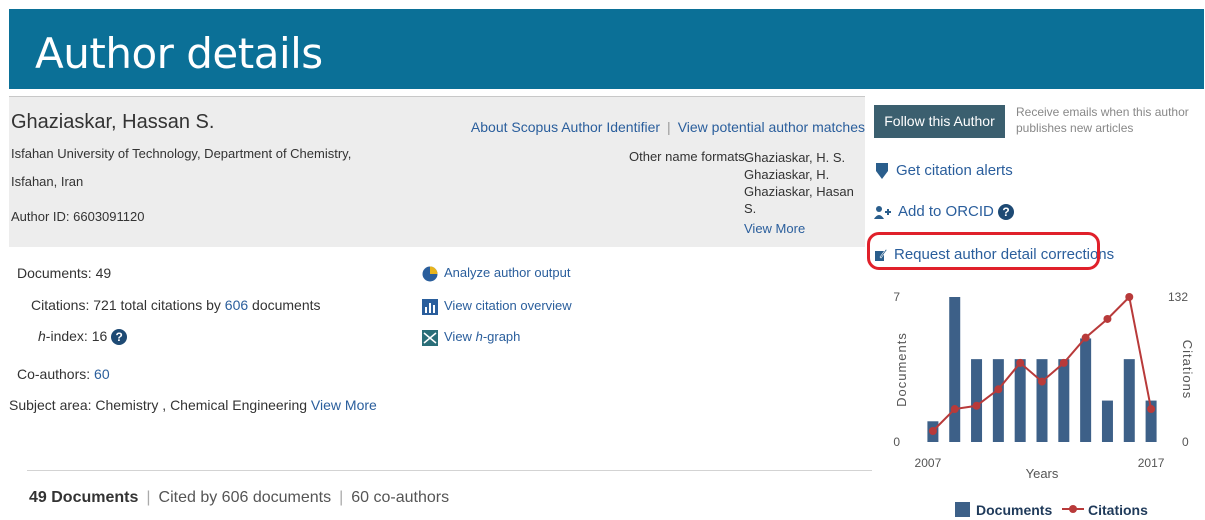  I want to click on h-graph-suffix: -graph, so click(501, 336).